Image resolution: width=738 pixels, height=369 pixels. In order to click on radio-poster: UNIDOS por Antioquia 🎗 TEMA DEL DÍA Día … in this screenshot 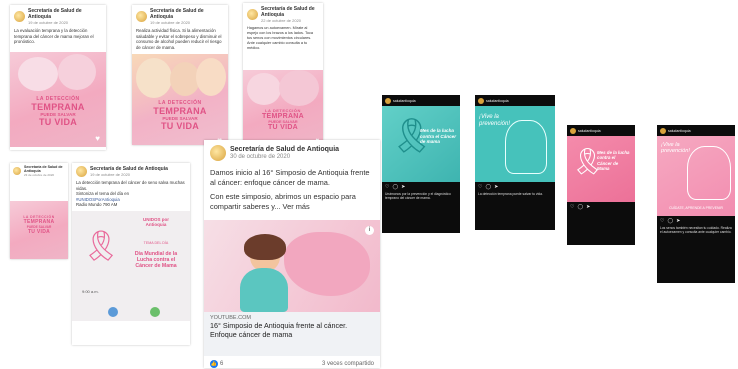, I will do `click(131, 265)`.